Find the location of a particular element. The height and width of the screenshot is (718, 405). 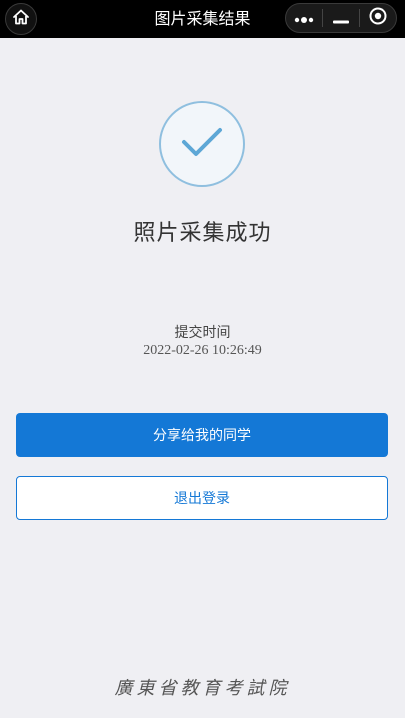

more-dots-icon is located at coordinates (304, 18).